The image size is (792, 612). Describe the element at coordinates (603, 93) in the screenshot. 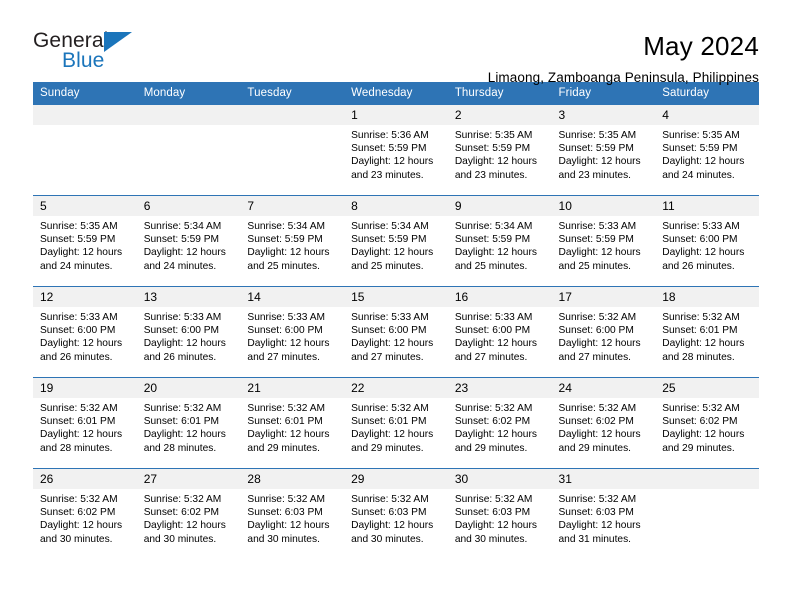

I see `weekday-header-friday: Friday` at that location.